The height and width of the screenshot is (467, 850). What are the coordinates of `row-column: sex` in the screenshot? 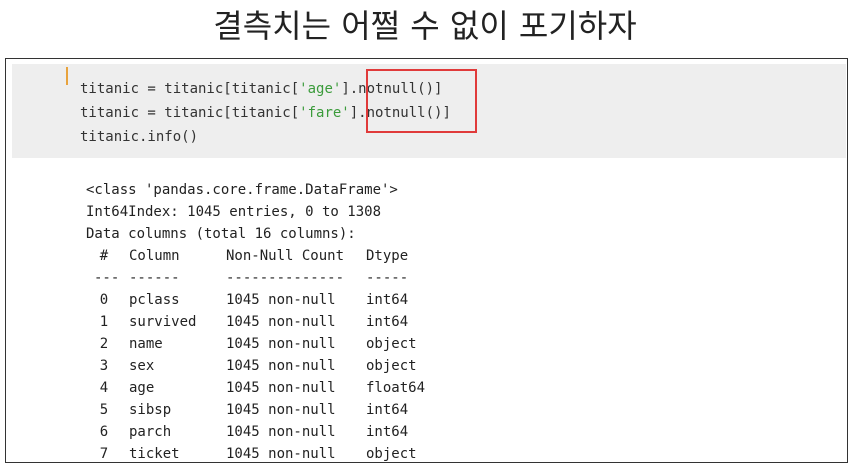 It's located at (142, 366).